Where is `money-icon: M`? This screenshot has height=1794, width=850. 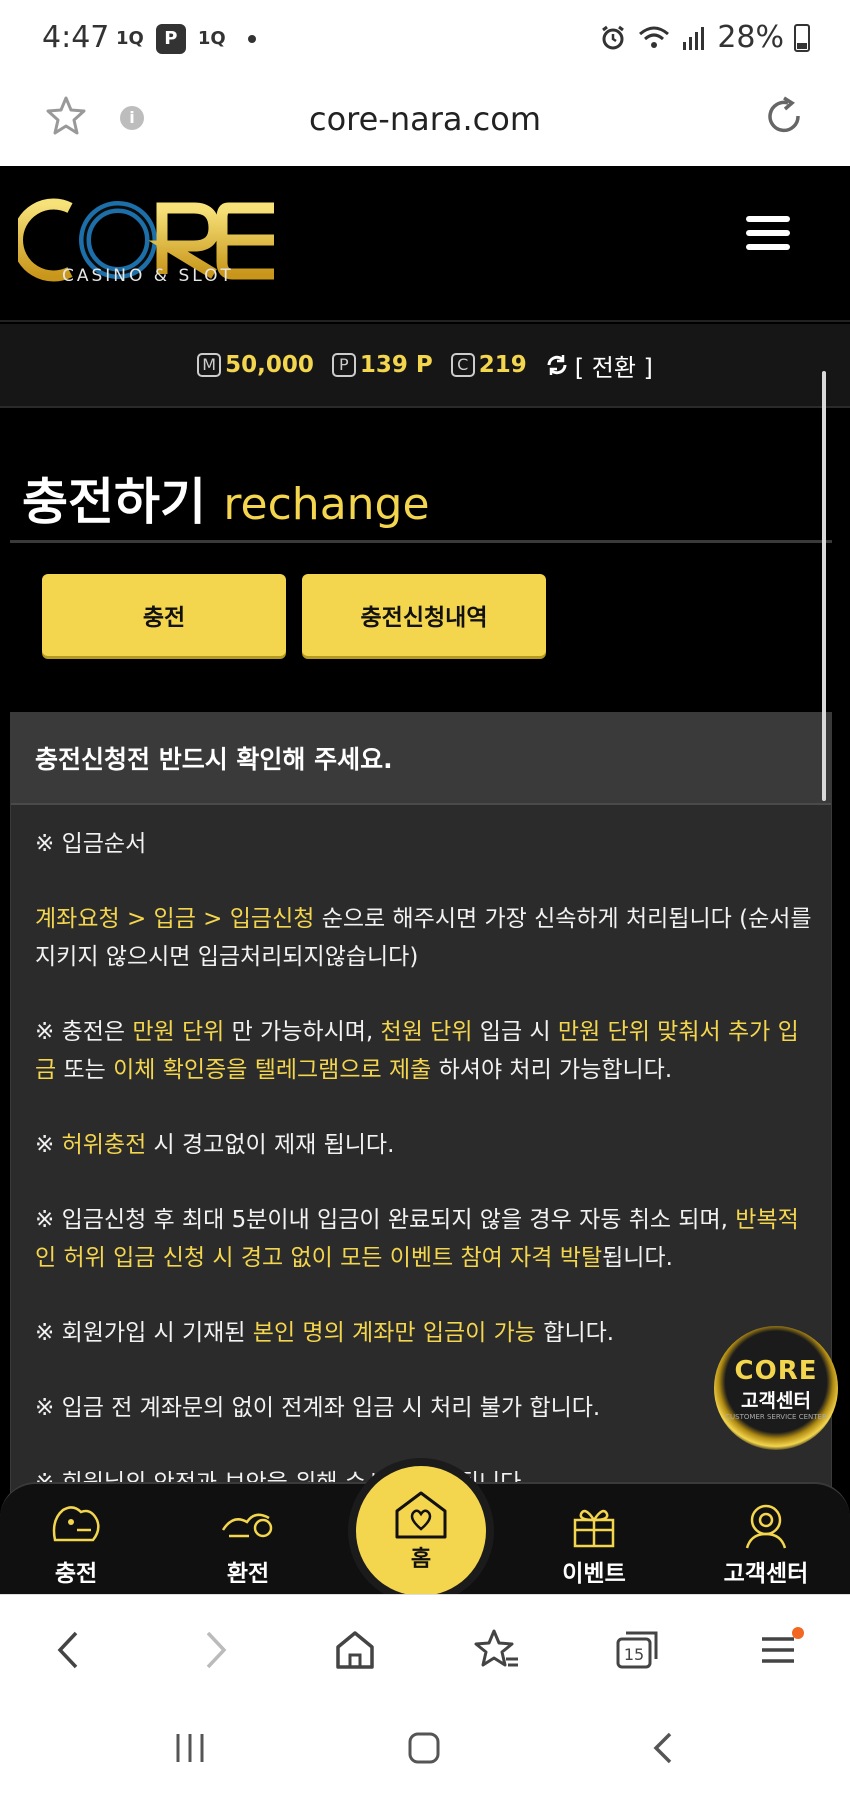 money-icon: M is located at coordinates (209, 365).